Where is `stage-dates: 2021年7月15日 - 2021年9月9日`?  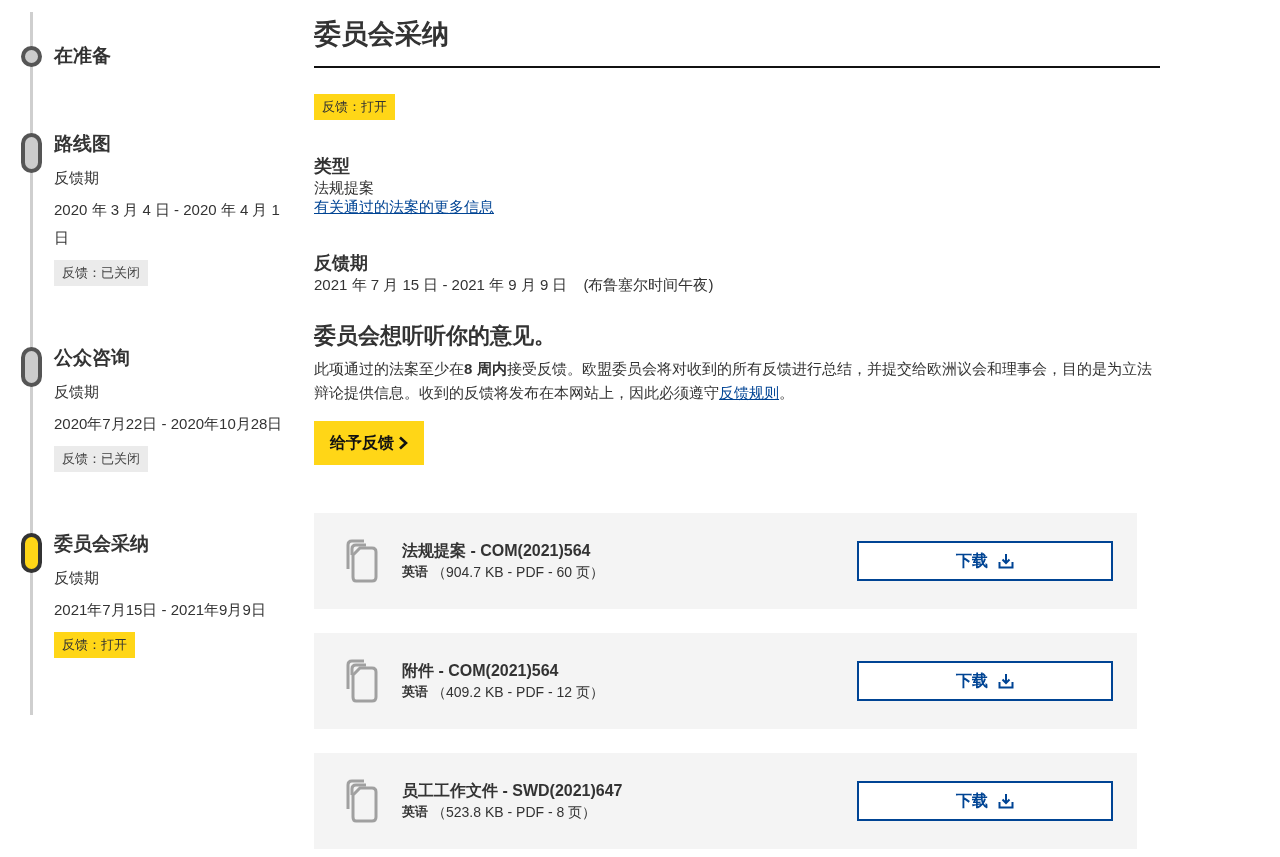 stage-dates: 2021年7月15日 - 2021年9月9日 is located at coordinates (160, 610).